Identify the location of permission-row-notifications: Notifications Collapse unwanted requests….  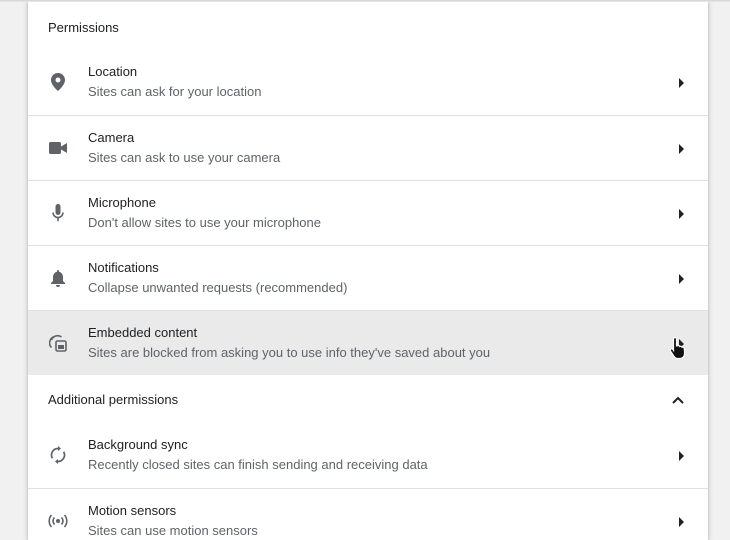
(368, 277).